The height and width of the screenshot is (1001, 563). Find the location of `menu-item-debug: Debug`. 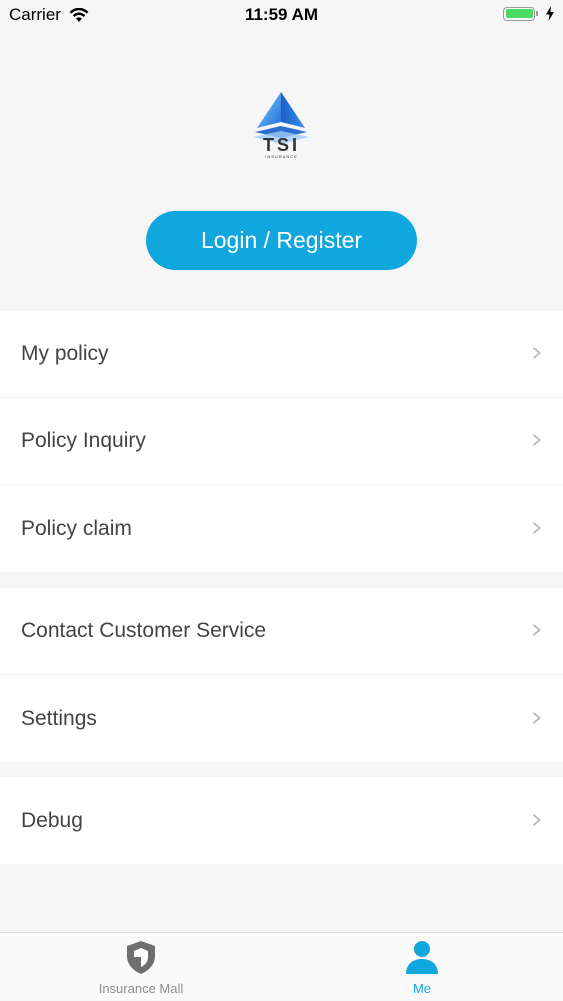

menu-item-debug: Debug is located at coordinates (281, 820).